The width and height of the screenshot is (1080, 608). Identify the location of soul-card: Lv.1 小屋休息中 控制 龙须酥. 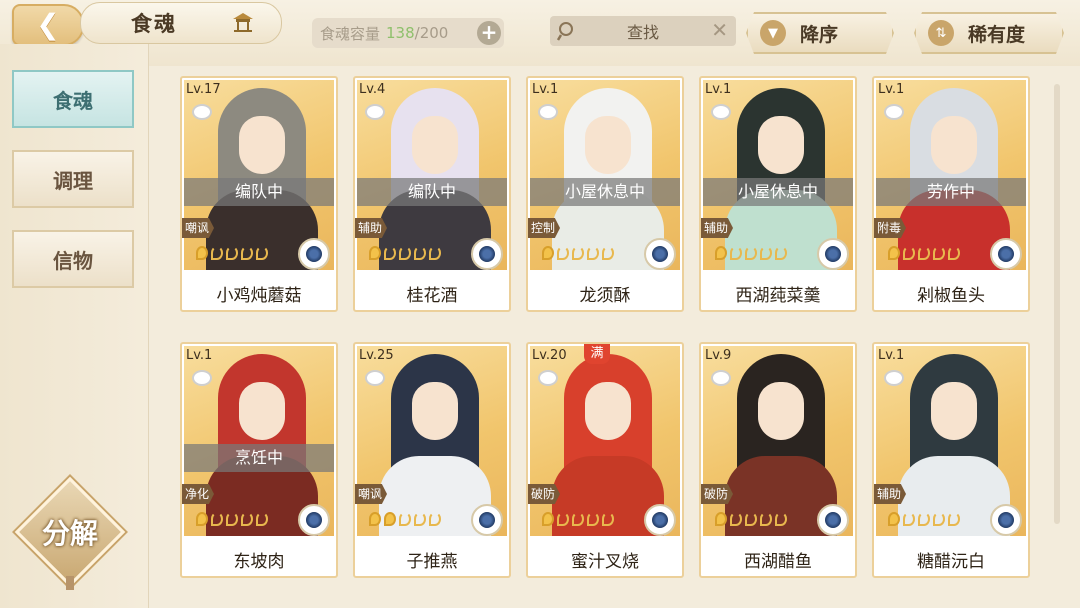
(605, 194).